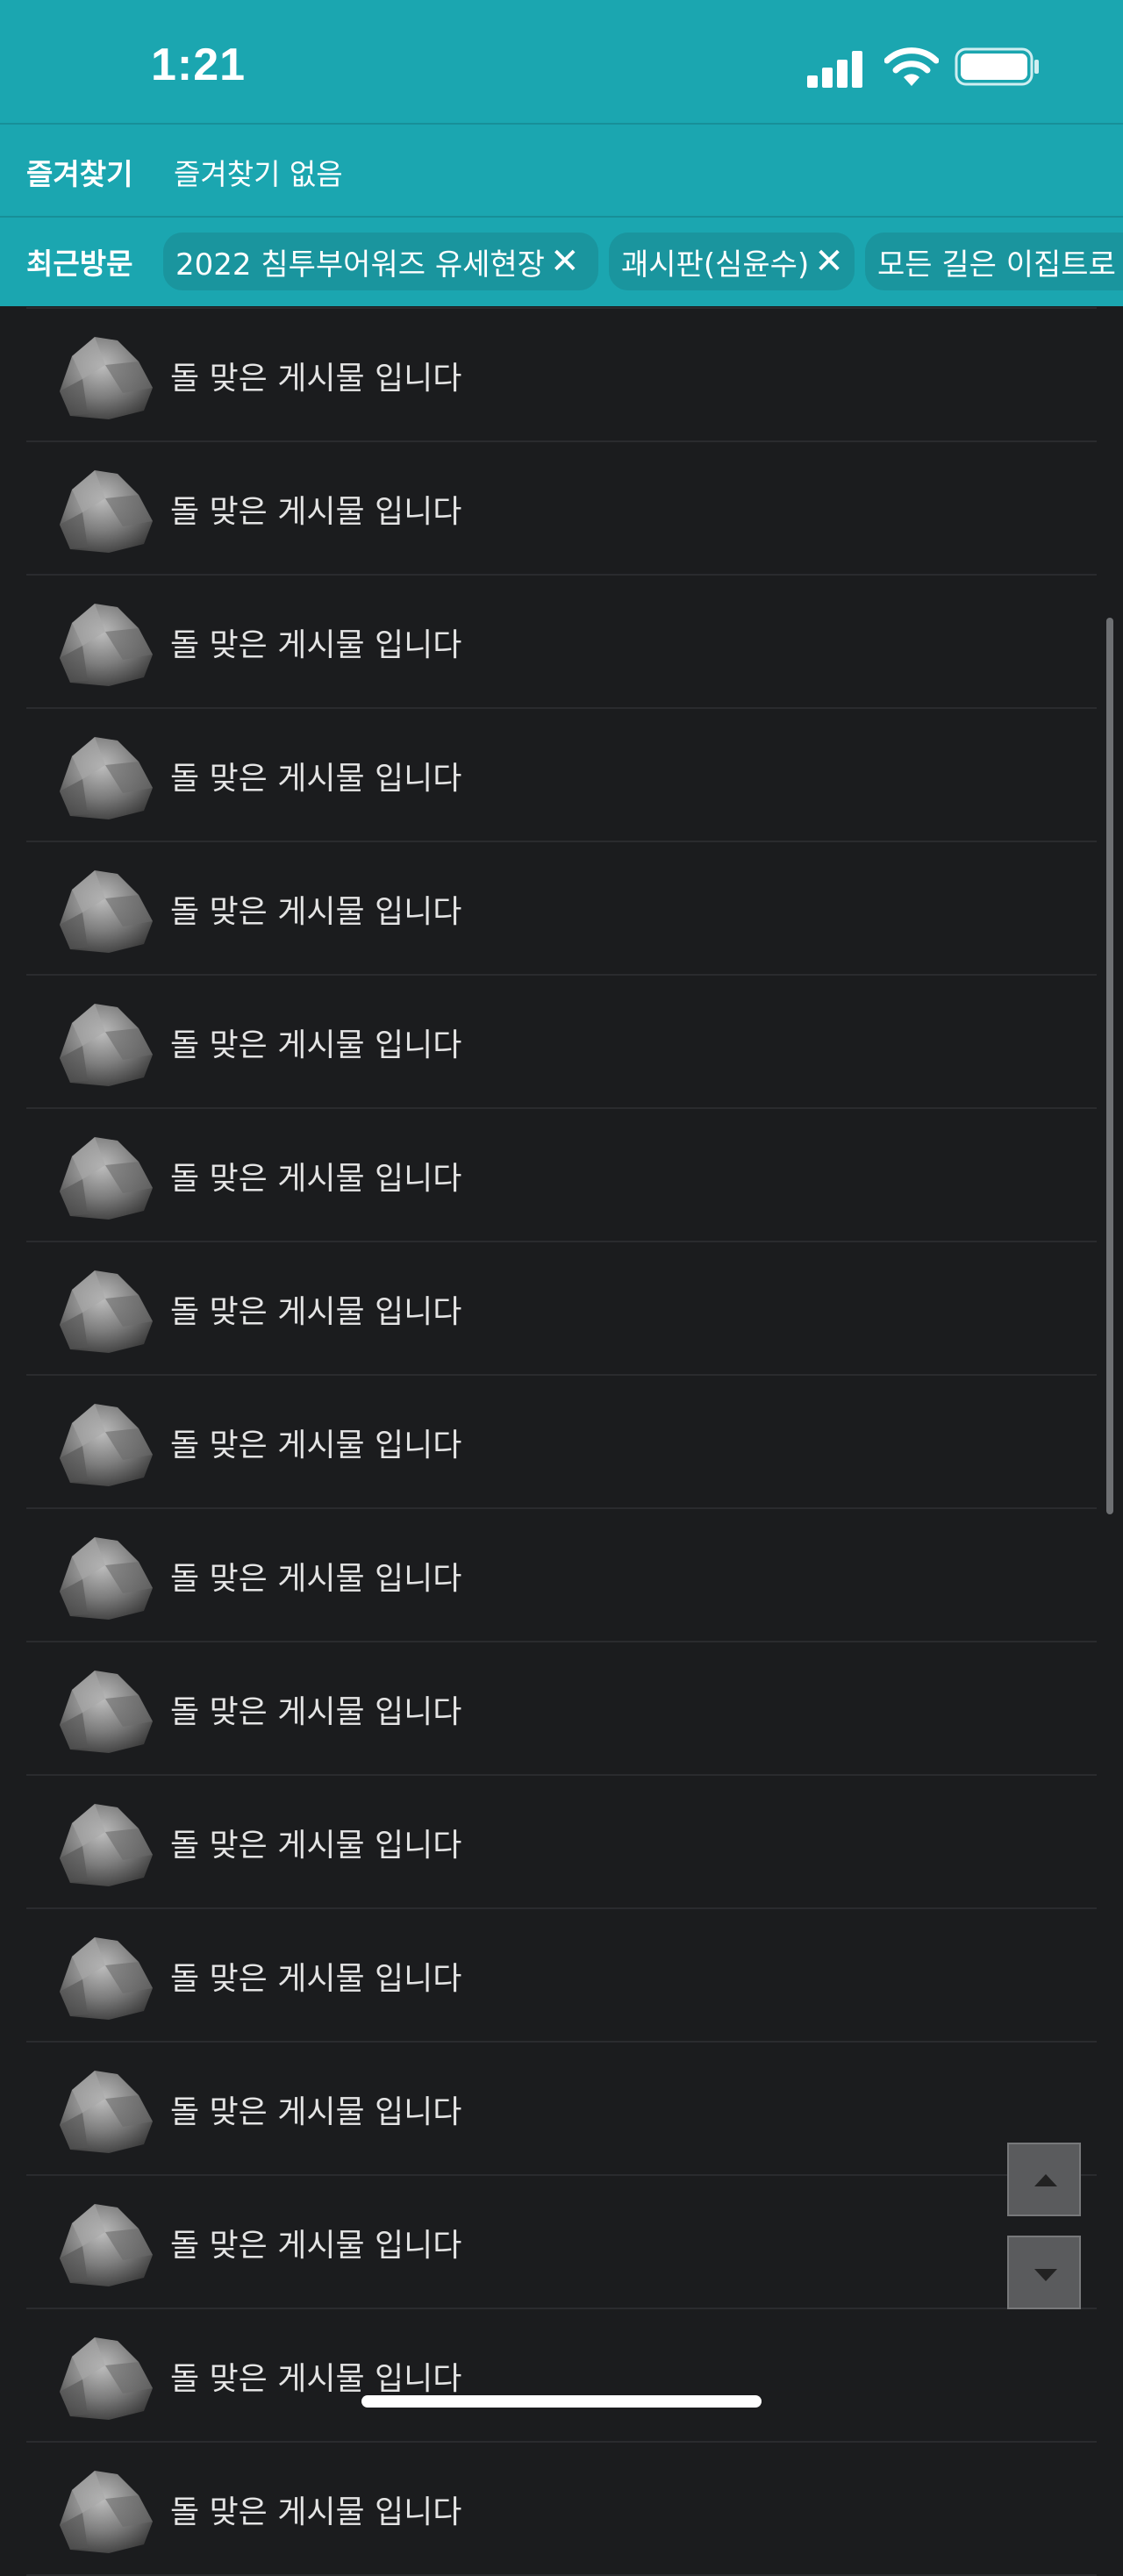 The width and height of the screenshot is (1123, 2576). What do you see at coordinates (199, 64) in the screenshot?
I see `status-time: 1:21` at bounding box center [199, 64].